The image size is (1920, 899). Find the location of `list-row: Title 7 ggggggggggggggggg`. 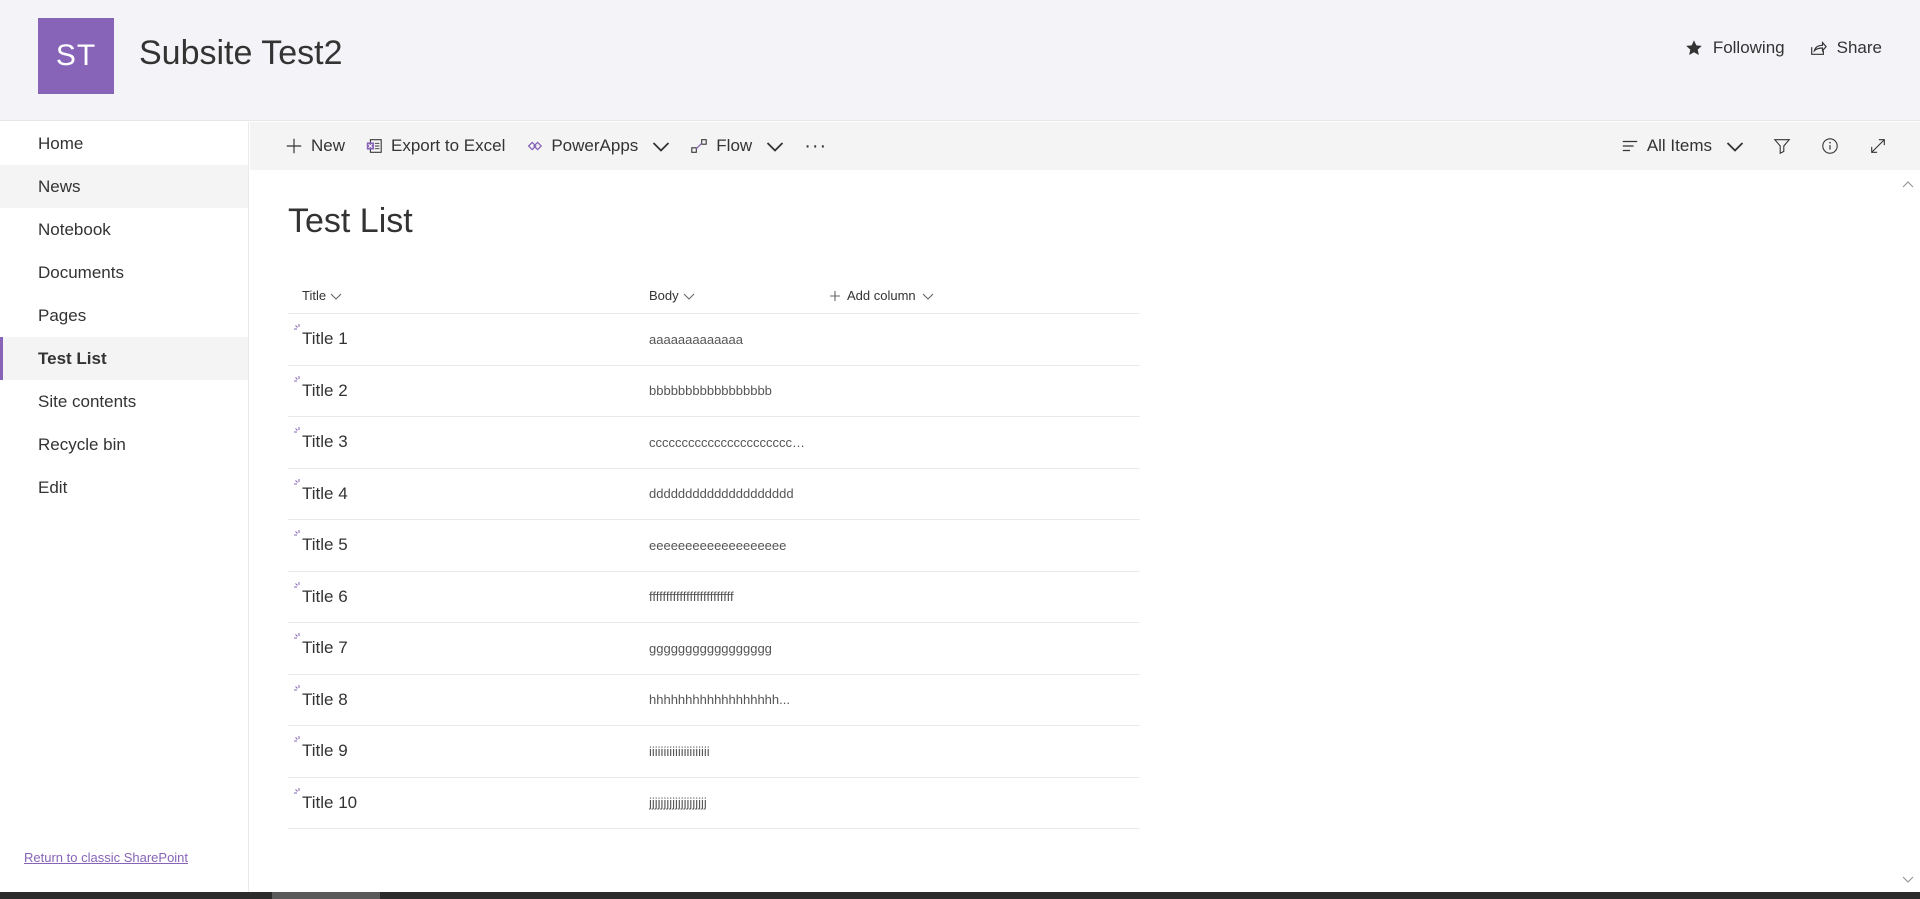

list-row: Title 7 ggggggggggggggggg is located at coordinates (714, 649).